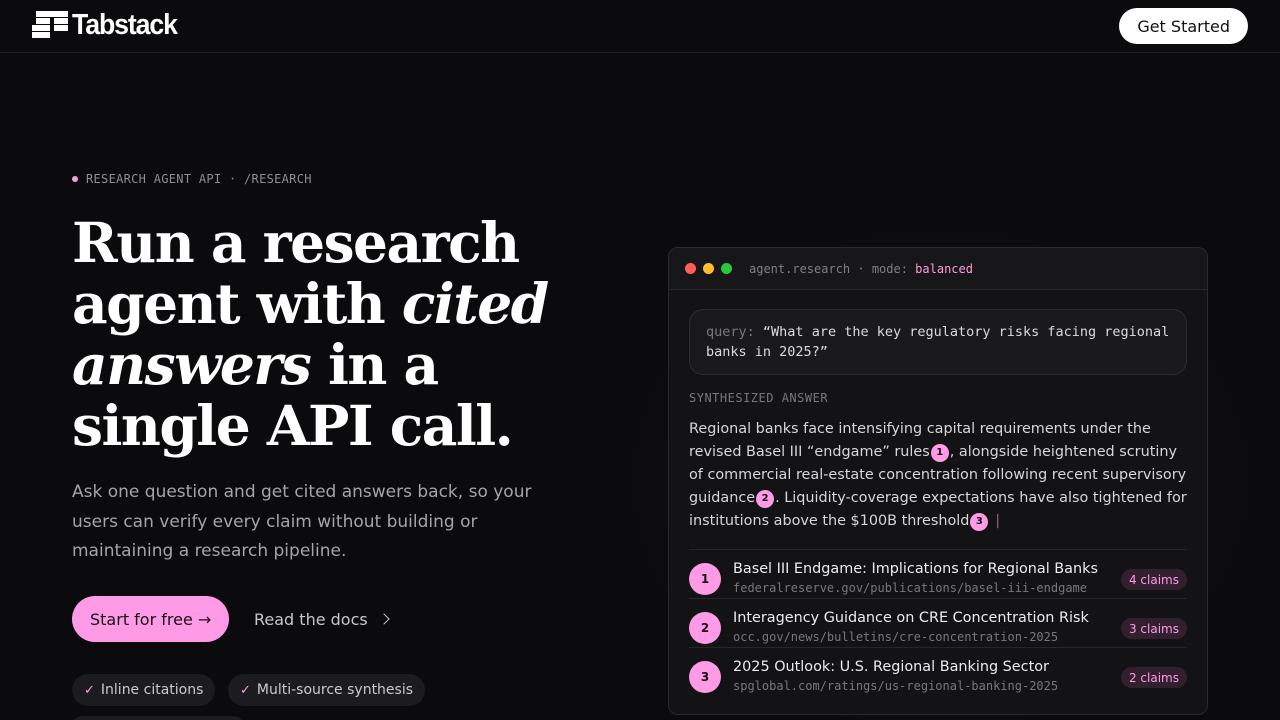 The height and width of the screenshot is (720, 1280). What do you see at coordinates (640, 26) in the screenshot?
I see `top-navigation: Tabstack Get Started` at bounding box center [640, 26].